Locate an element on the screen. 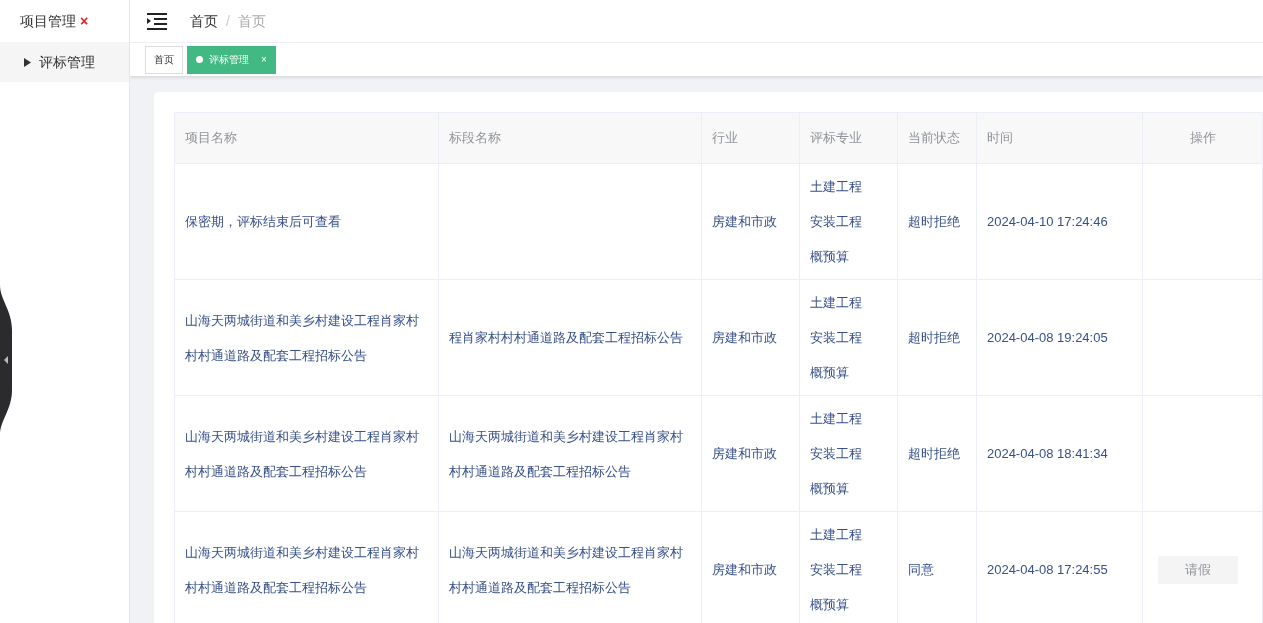  caret-icon is located at coordinates (27, 62).